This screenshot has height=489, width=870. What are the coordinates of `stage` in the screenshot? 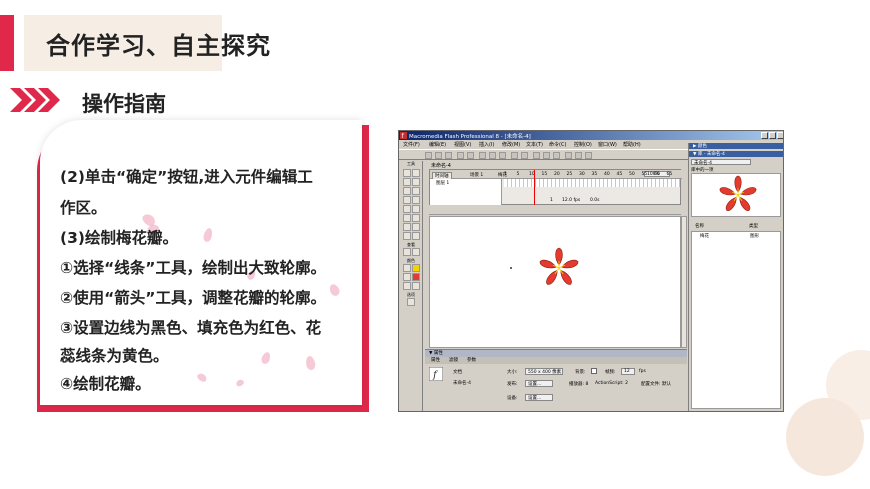 It's located at (555, 282).